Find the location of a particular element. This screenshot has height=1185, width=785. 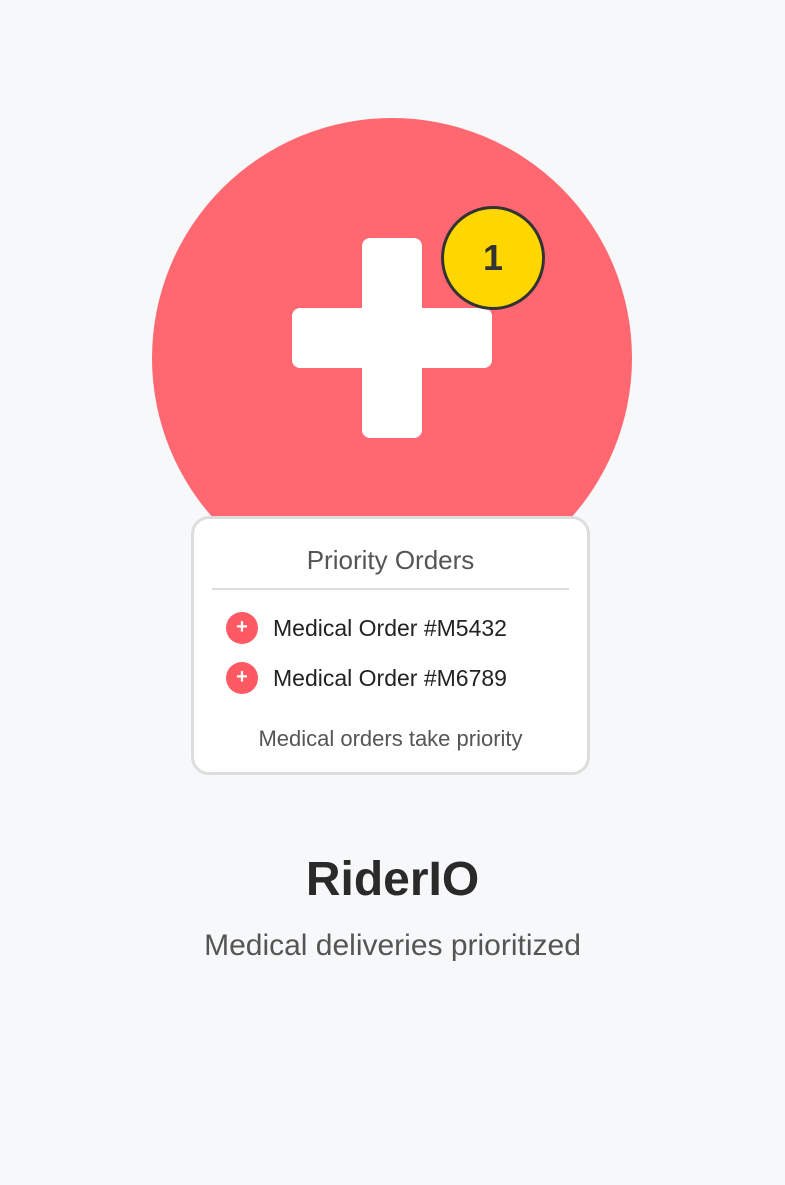

order-list-item: + Medical Order #M6789 is located at coordinates (366, 678).